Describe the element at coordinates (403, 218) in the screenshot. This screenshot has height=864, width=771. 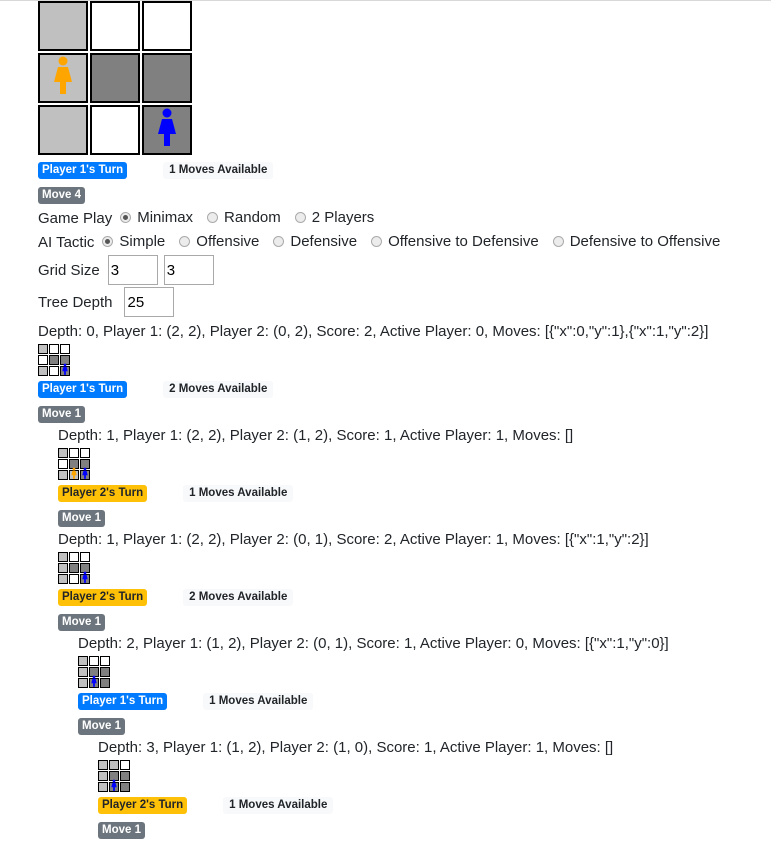
I see `game-play-row: Game Play Minimax Random 2 Players` at that location.